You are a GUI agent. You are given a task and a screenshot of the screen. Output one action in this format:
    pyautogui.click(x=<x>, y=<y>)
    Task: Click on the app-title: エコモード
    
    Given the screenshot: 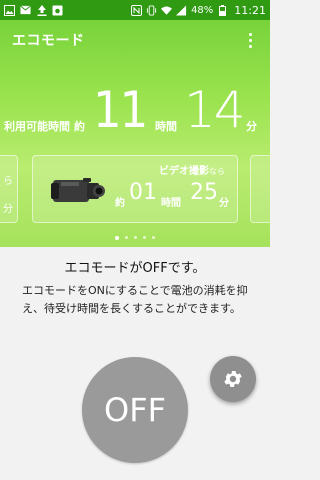 What is the action you would take?
    pyautogui.click(x=48, y=41)
    